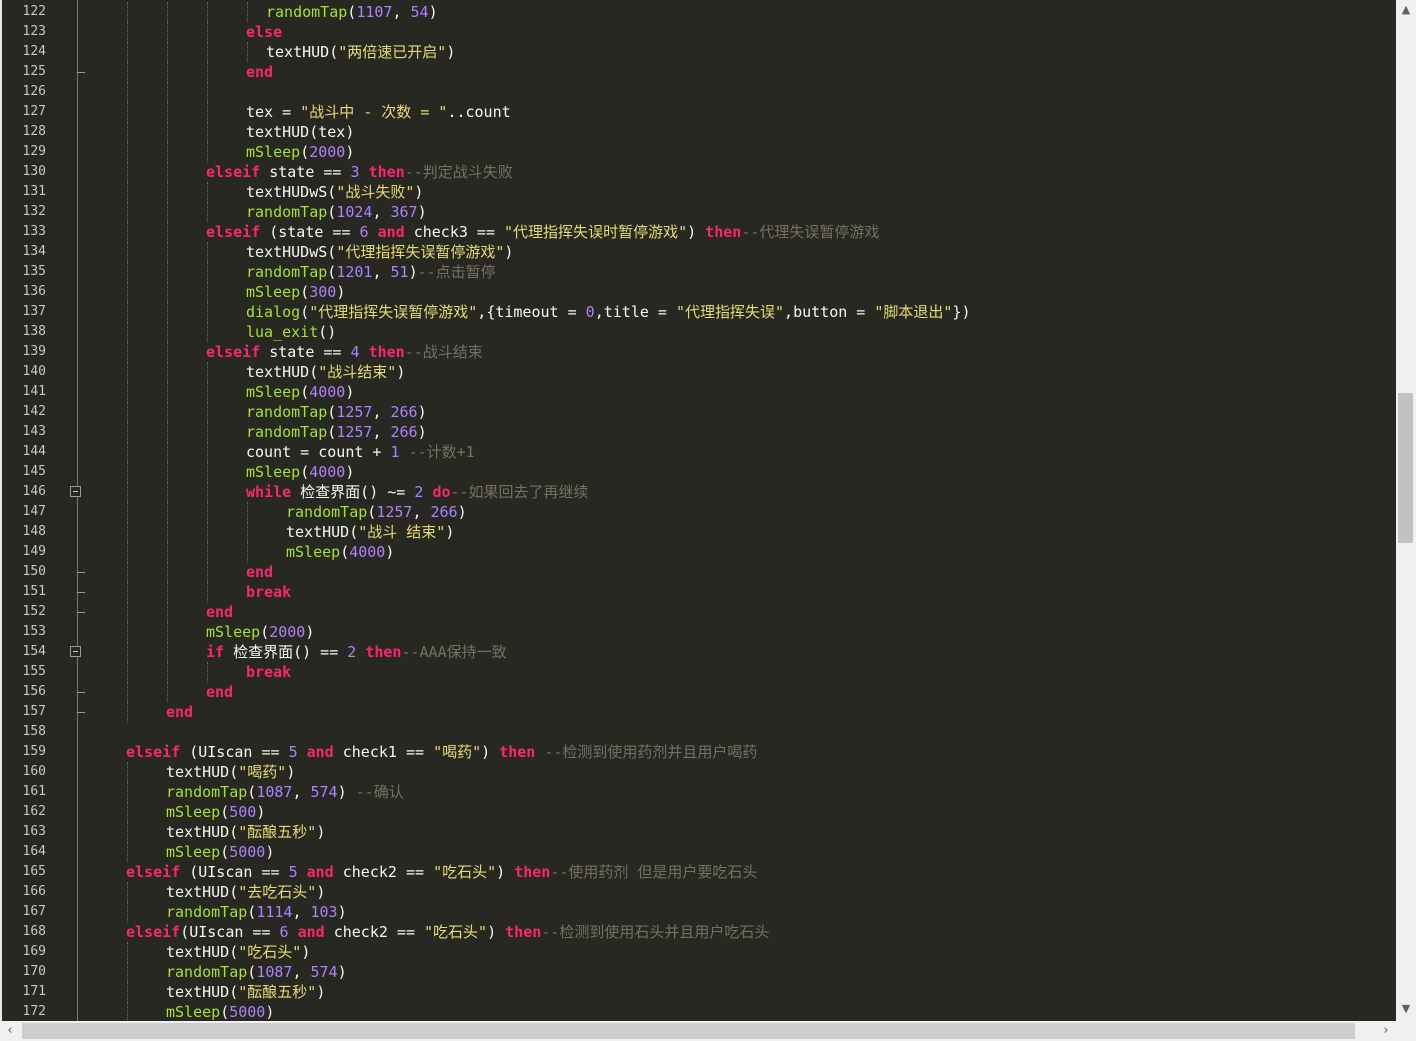 This screenshot has width=1416, height=1041. I want to click on code-line: else, so click(264, 32).